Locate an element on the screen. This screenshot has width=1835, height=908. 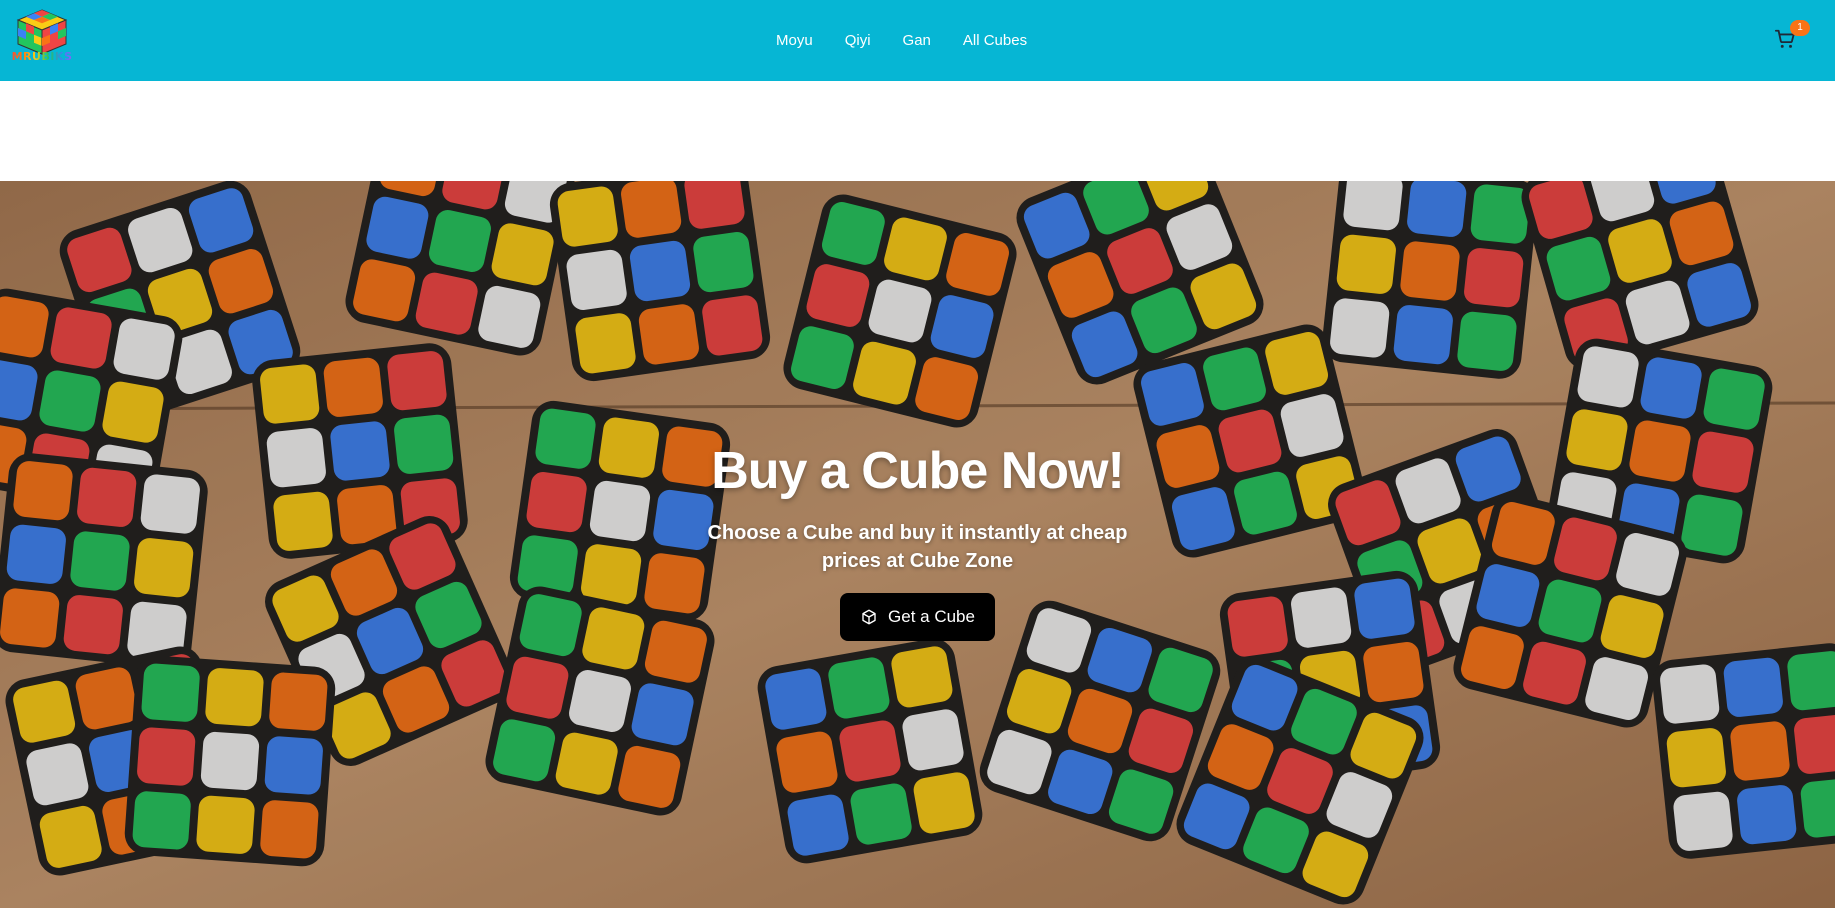
site-header: MRUBIKS Moyu Qiyi Gan All Cubes 1 is located at coordinates (917, 40).